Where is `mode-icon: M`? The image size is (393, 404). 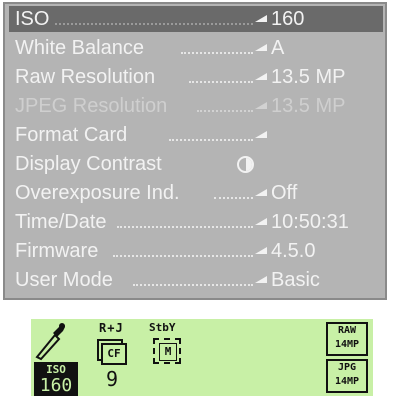 mode-icon: M is located at coordinates (167, 351).